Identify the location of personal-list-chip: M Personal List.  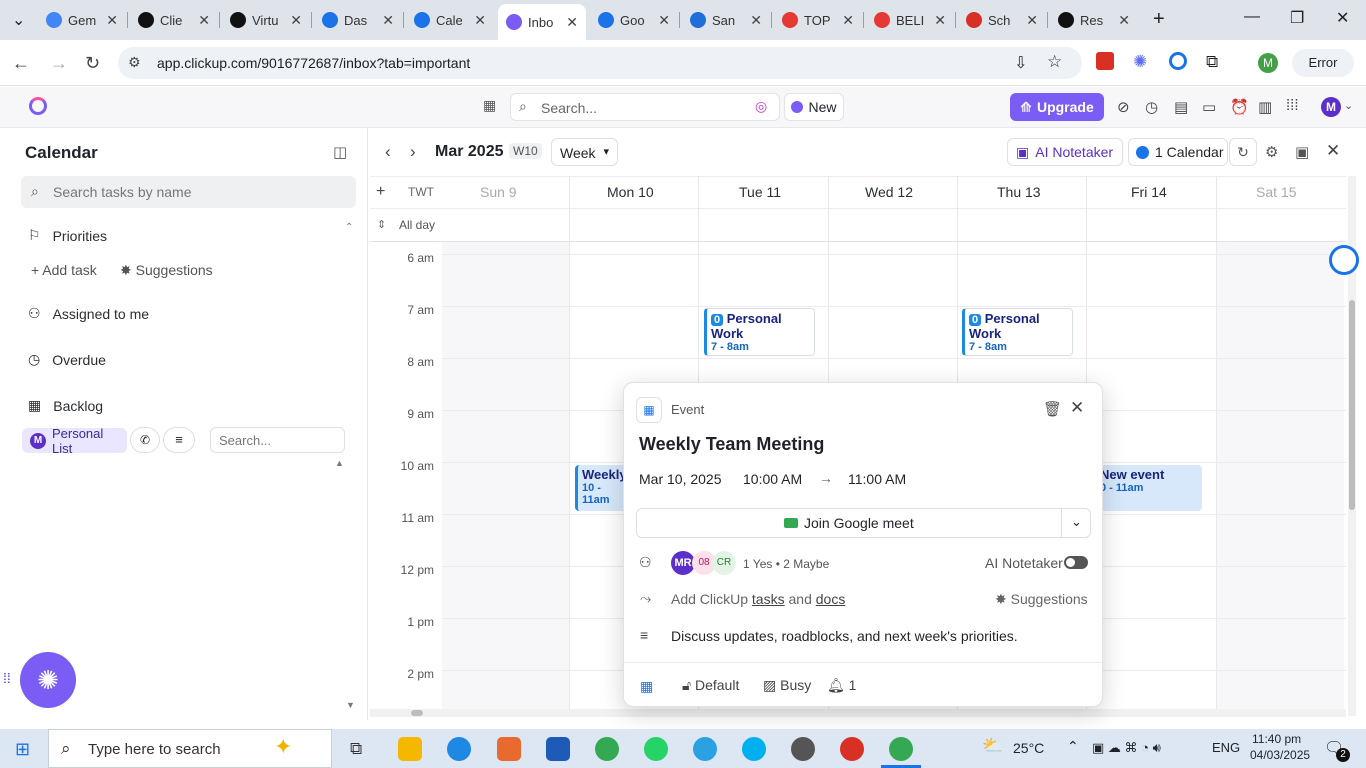
(74, 441).